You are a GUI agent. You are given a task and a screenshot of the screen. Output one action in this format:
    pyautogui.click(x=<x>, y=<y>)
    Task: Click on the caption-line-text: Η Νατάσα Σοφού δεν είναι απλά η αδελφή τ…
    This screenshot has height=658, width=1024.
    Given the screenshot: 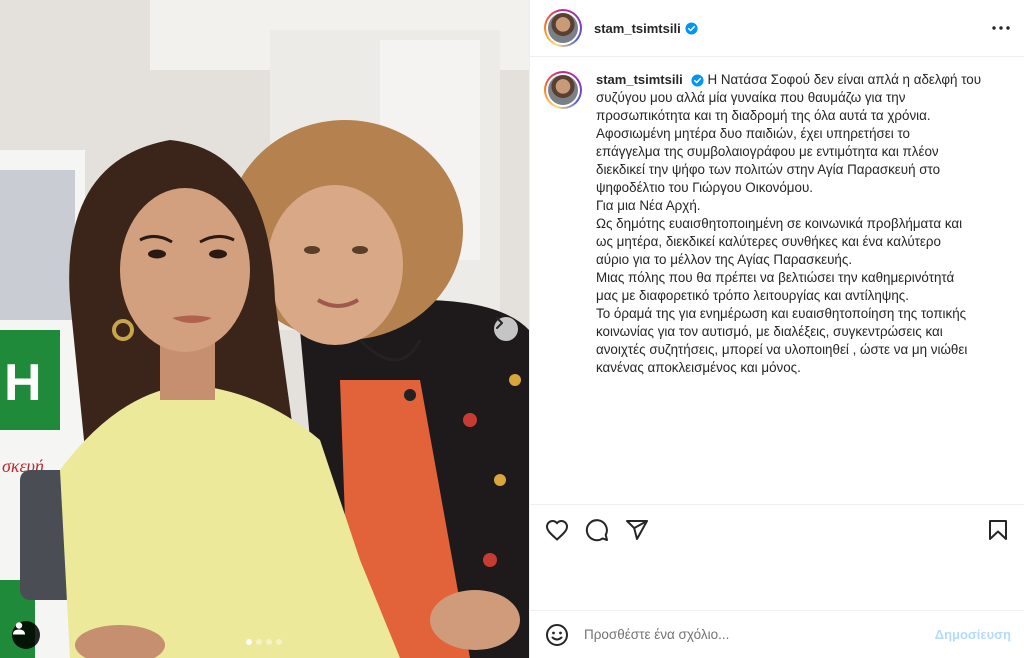 What is the action you would take?
    pyautogui.click(x=844, y=79)
    